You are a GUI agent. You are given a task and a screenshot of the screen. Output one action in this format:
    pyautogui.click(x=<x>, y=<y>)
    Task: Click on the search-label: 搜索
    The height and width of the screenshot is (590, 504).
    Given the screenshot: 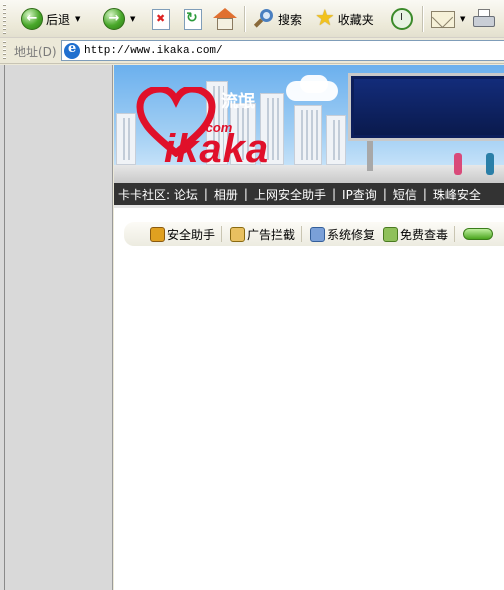 What is the action you would take?
    pyautogui.click(x=290, y=19)
    